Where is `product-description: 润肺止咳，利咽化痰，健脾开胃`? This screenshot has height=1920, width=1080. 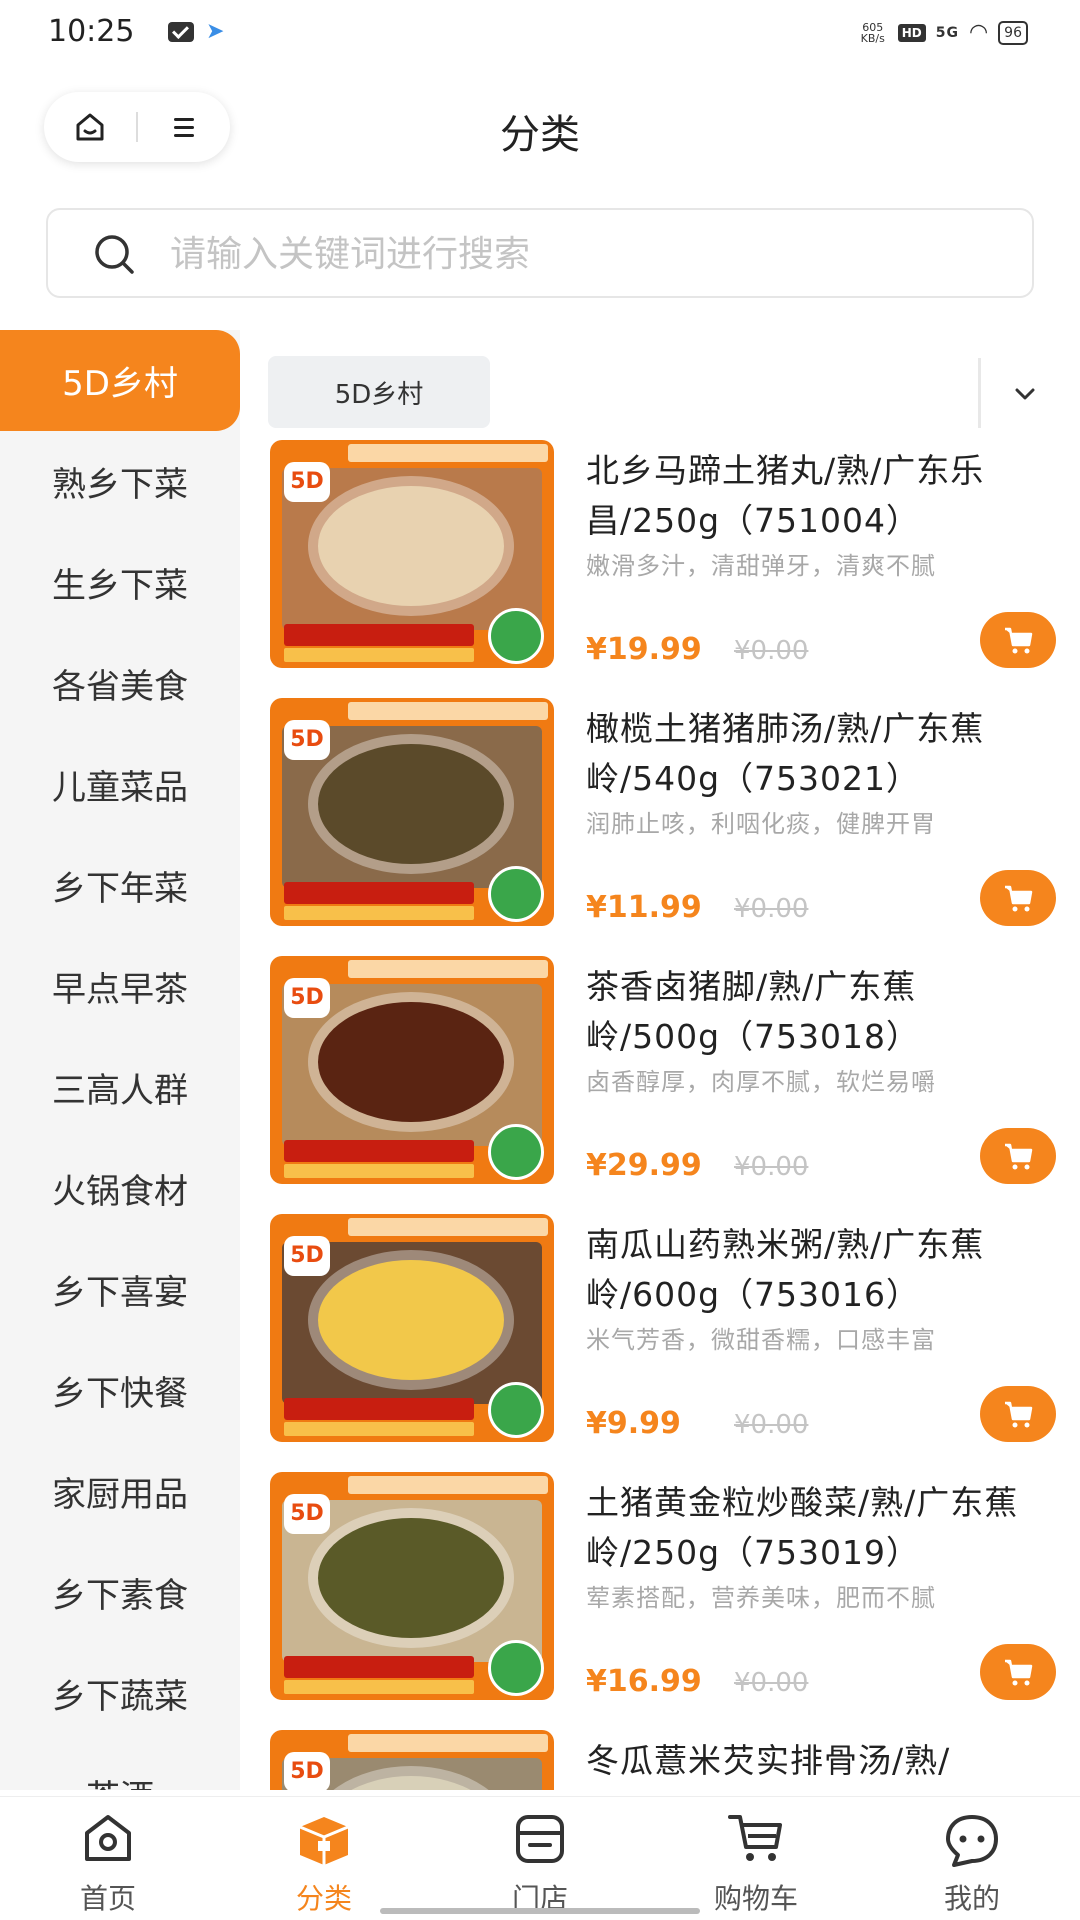
product-description: 润肺止咳，利咽化痰，健脾开胃 is located at coordinates (761, 824).